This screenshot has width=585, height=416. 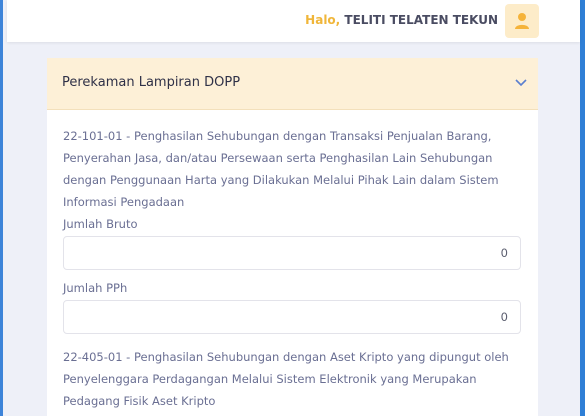 I want to click on bruto-input, so click(x=292, y=253).